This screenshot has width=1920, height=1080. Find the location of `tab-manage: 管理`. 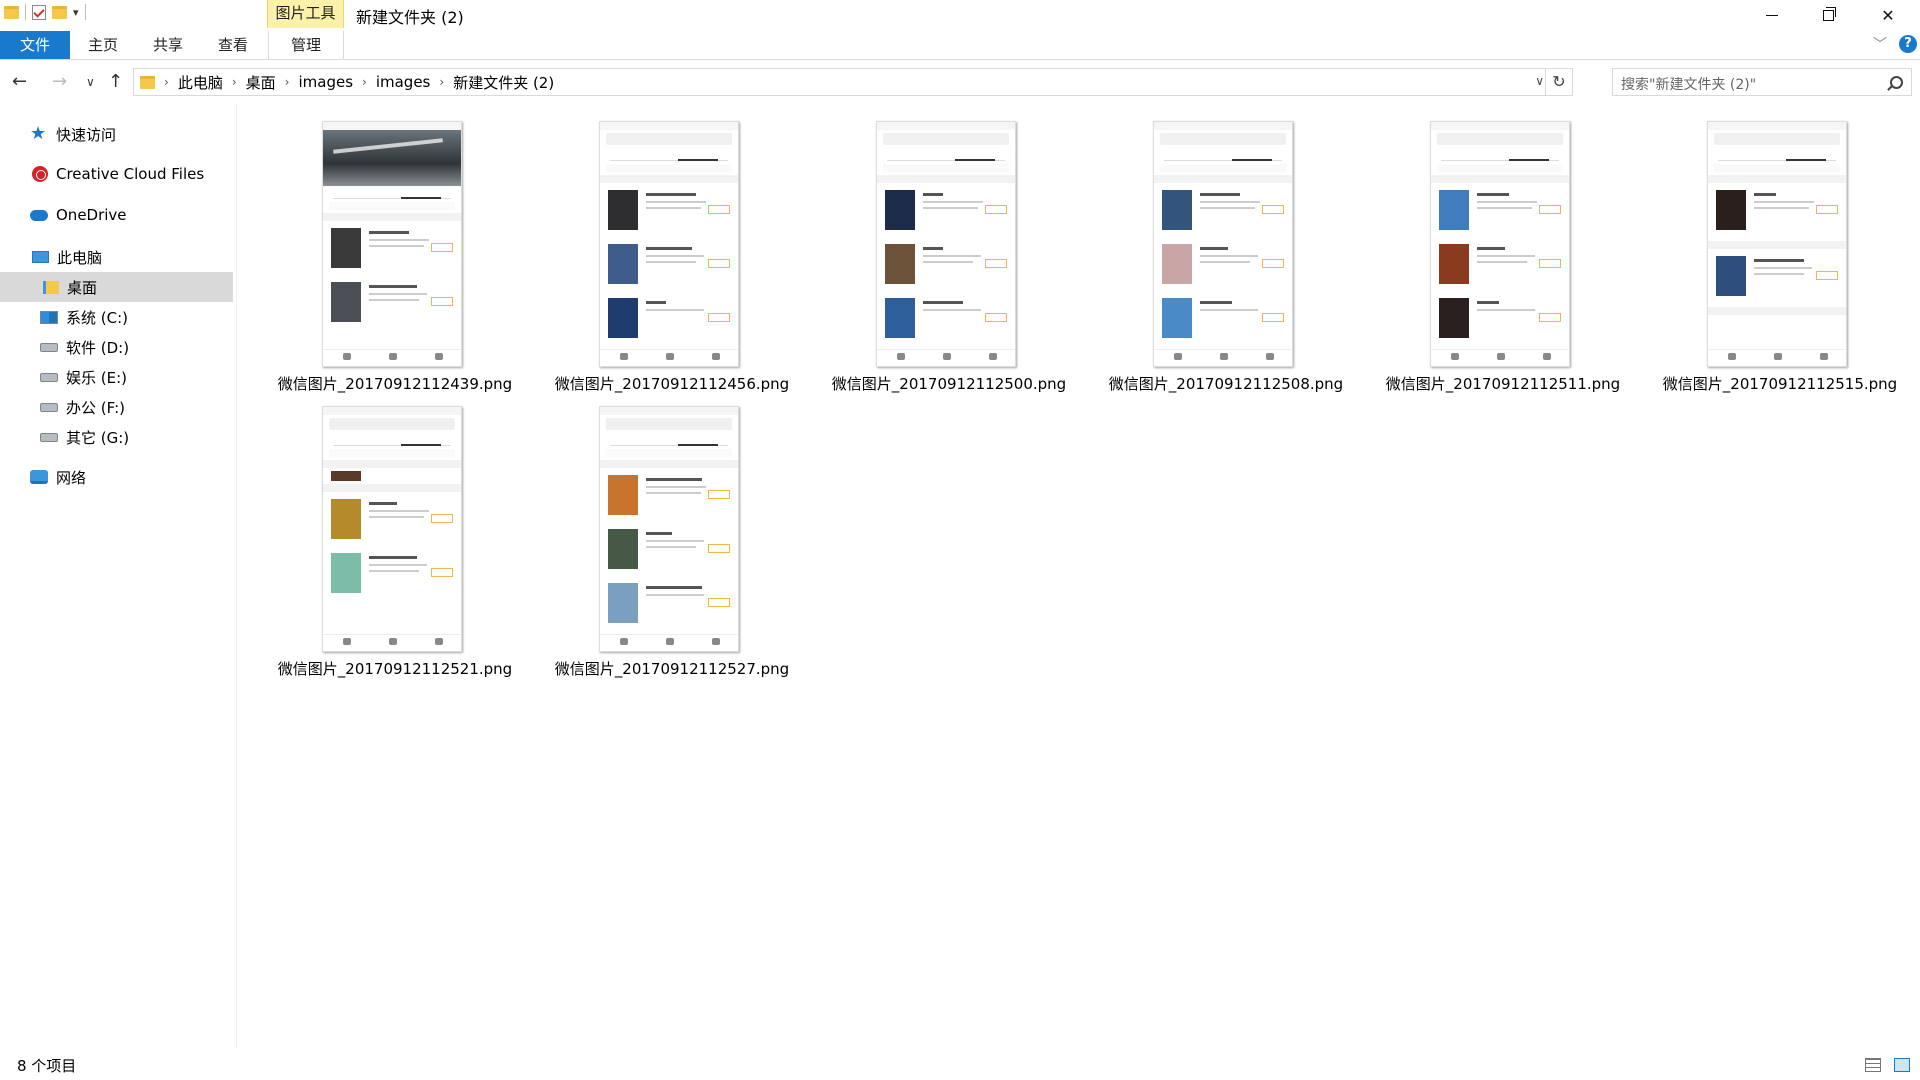

tab-manage: 管理 is located at coordinates (306, 45).